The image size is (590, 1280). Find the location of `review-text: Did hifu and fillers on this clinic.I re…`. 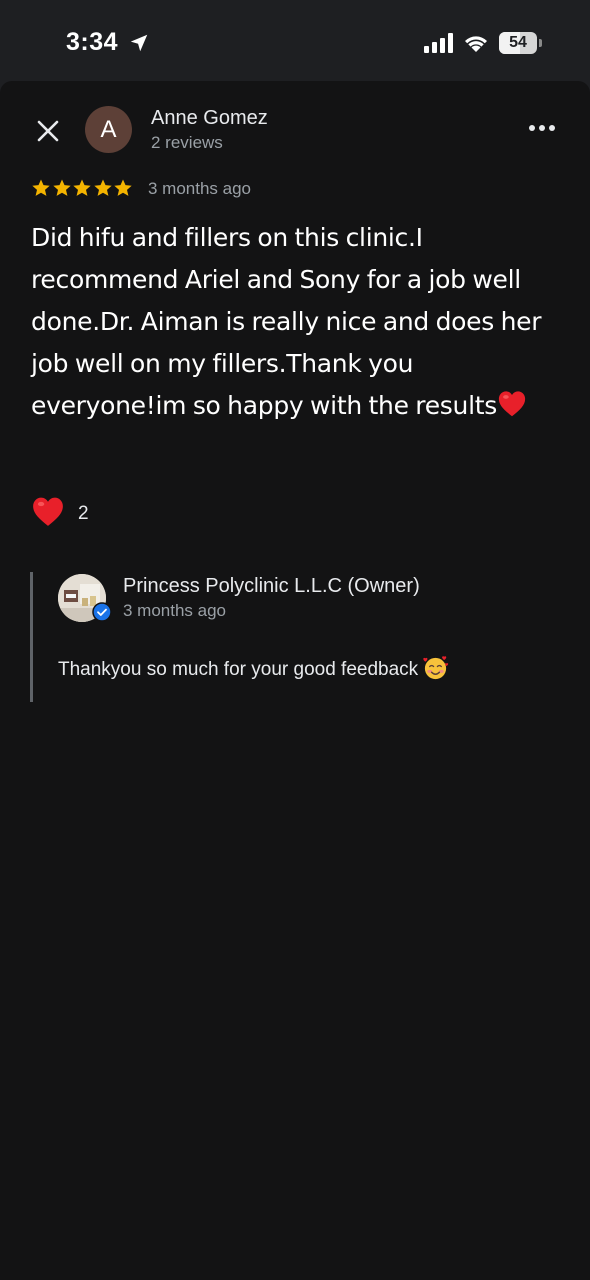

review-text: Did hifu and fillers on this clinic.I re… is located at coordinates (291, 322).